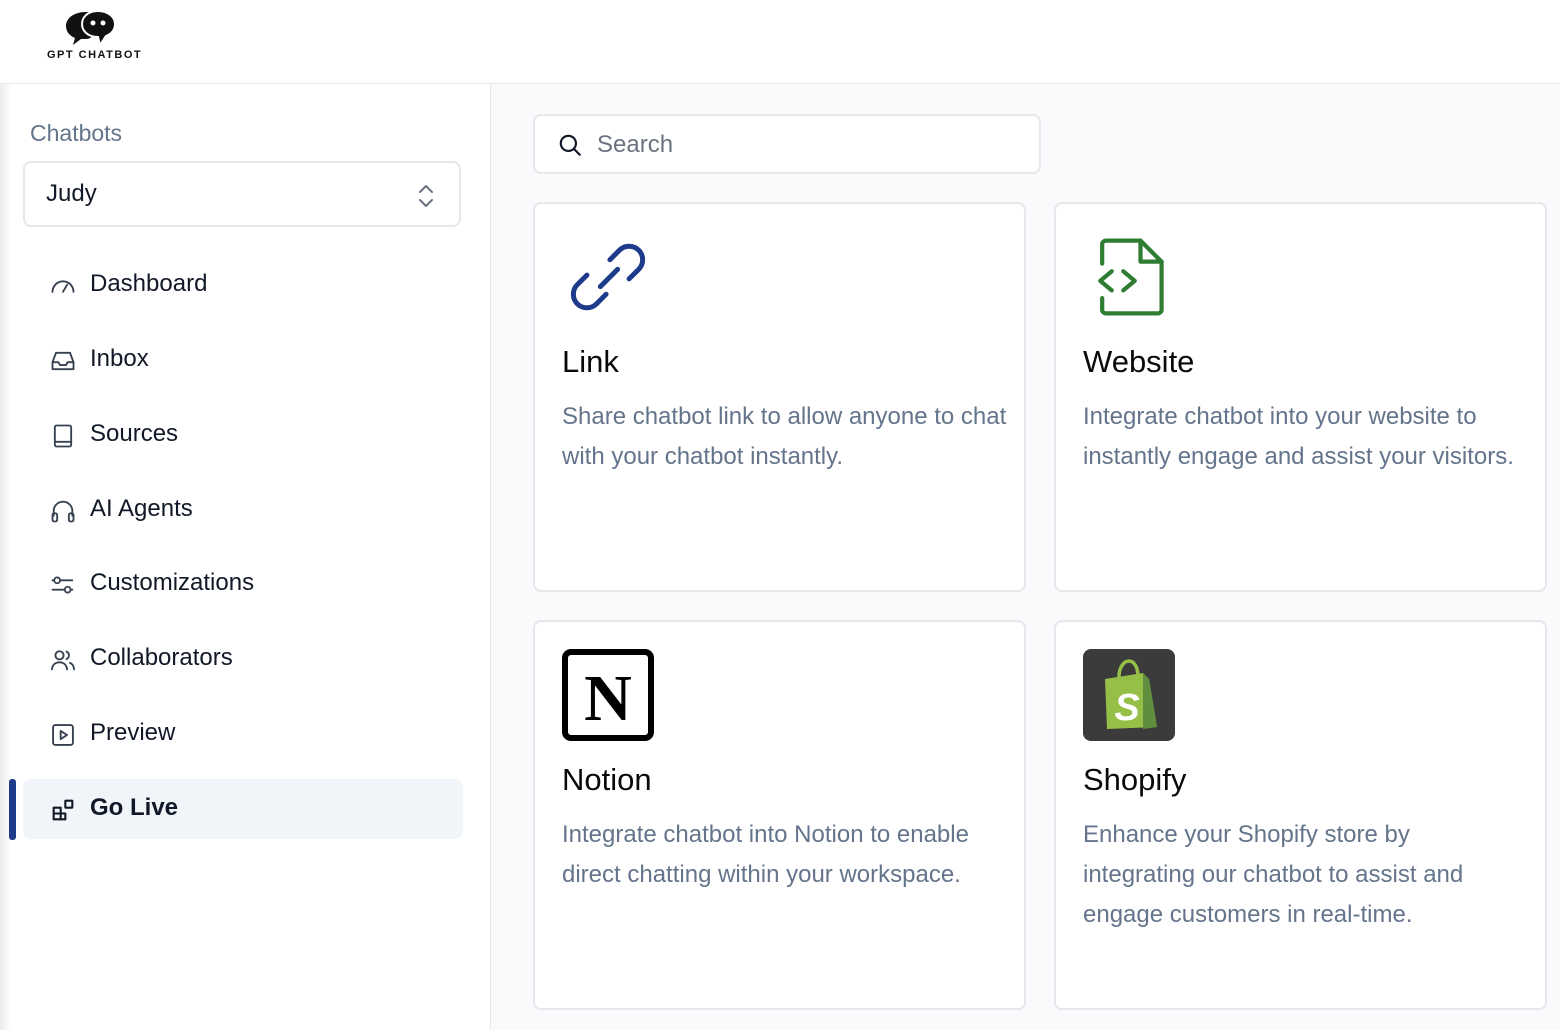  What do you see at coordinates (243, 435) in the screenshot?
I see `sidebar-item-sources: Sources` at bounding box center [243, 435].